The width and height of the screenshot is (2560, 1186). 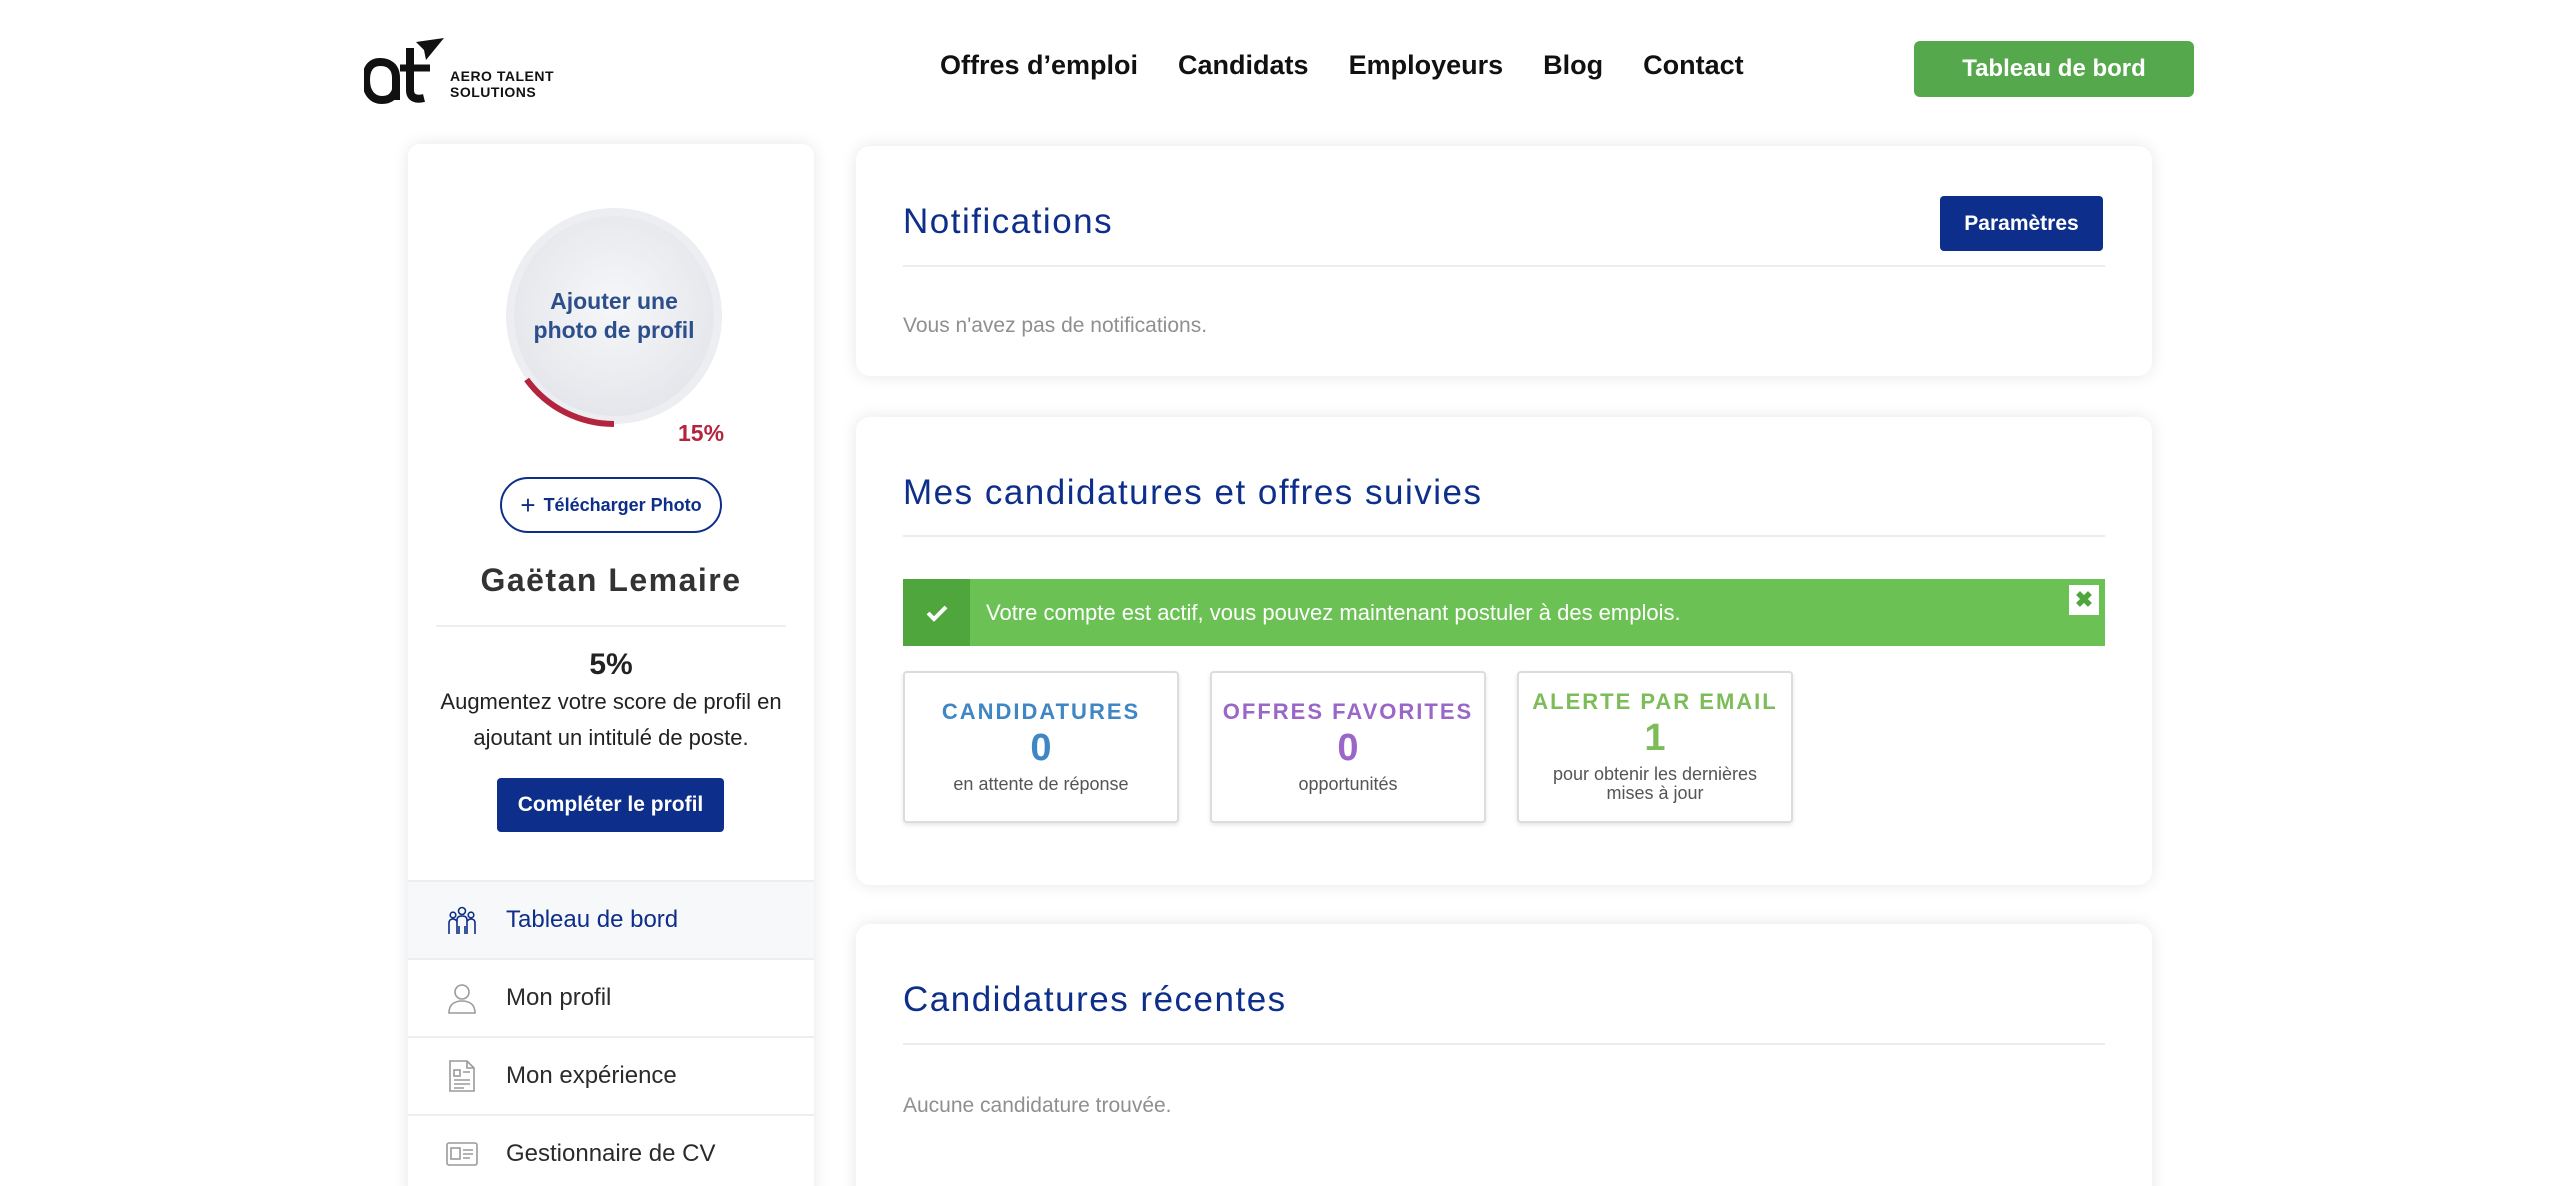 What do you see at coordinates (936, 612) in the screenshot?
I see `checkmark-icon` at bounding box center [936, 612].